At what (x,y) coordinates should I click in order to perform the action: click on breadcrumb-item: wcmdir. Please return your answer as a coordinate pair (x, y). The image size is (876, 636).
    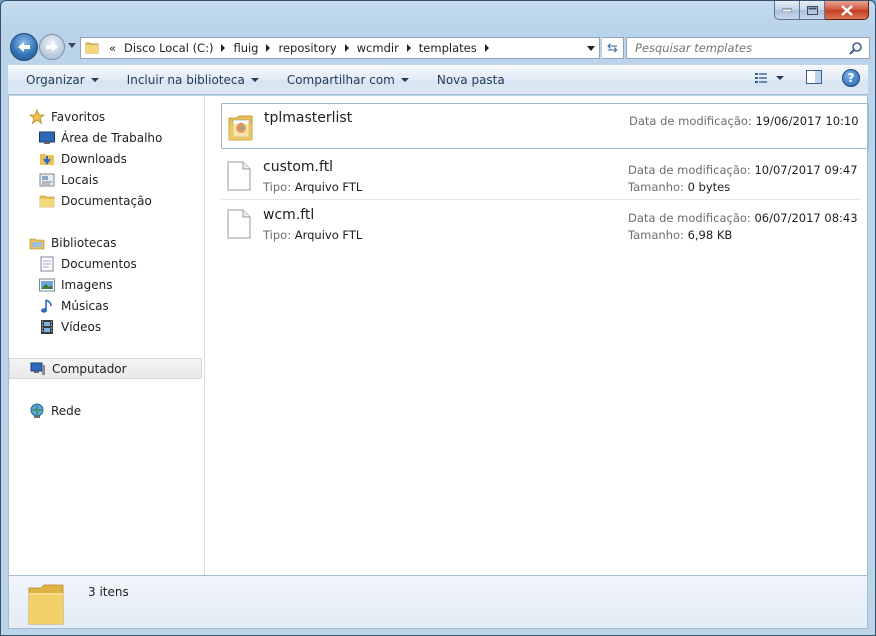
    Looking at the image, I should click on (378, 48).